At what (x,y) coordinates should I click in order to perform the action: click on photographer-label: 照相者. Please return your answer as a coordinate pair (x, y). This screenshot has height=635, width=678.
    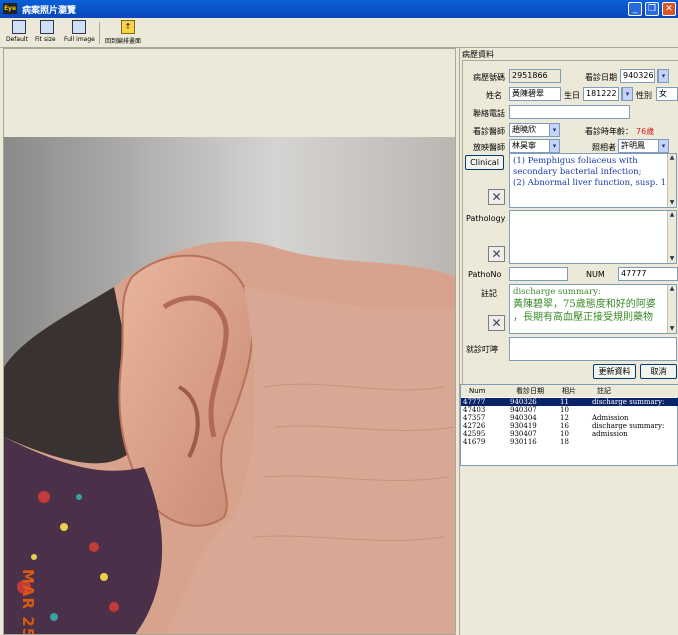
    Looking at the image, I should click on (604, 147).